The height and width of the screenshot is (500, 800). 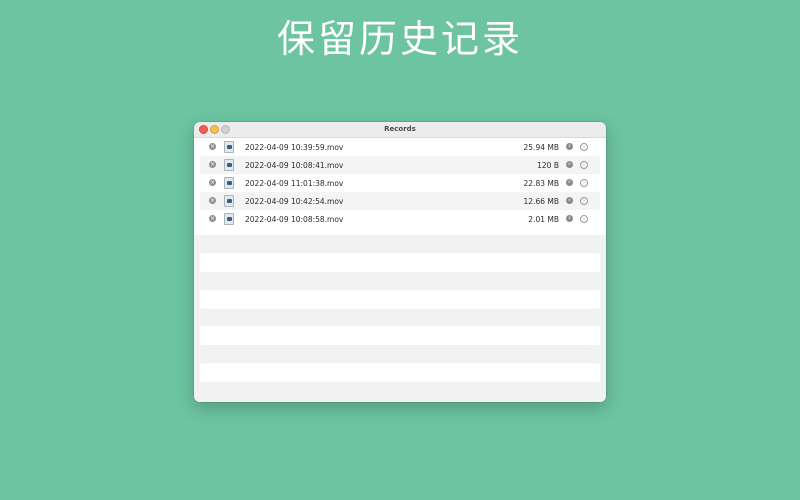 I want to click on record-size: 120 B, so click(x=548, y=165).